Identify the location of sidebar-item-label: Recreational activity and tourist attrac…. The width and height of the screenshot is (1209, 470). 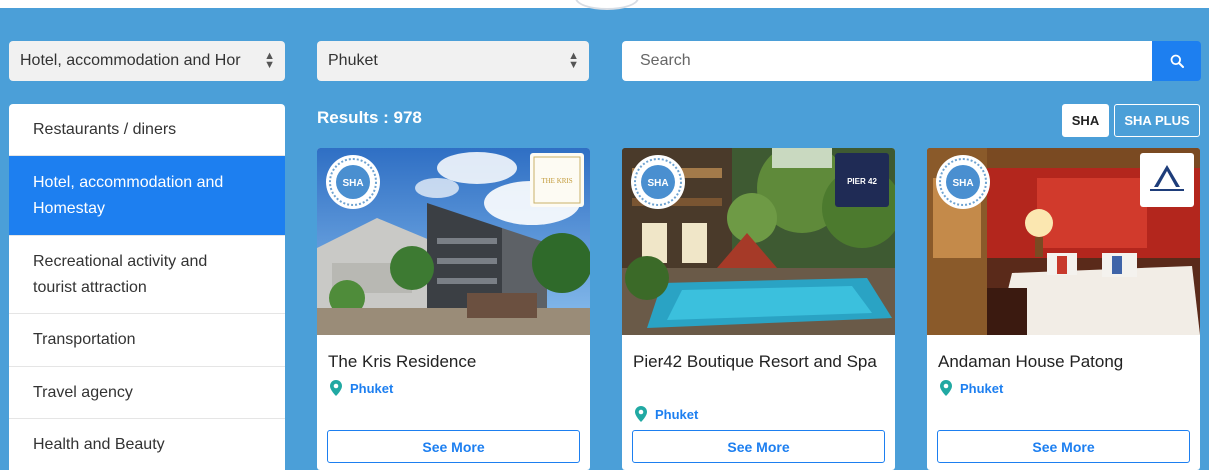
(120, 274).